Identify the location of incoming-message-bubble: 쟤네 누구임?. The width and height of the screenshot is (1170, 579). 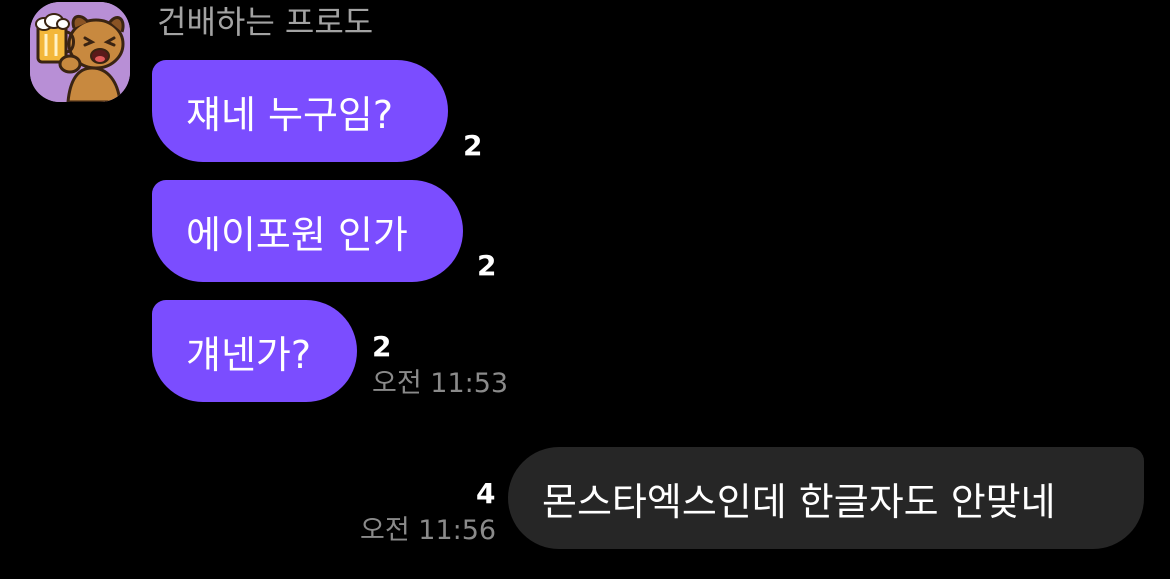
(300, 111).